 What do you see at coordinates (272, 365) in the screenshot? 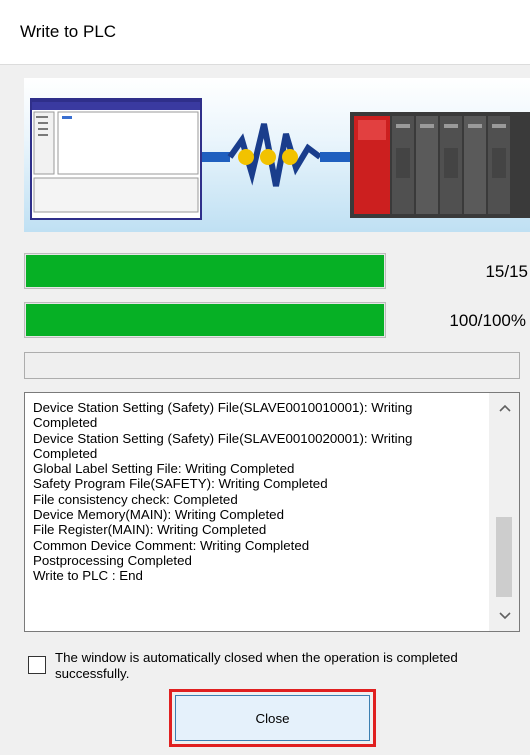
I see `status-field` at bounding box center [272, 365].